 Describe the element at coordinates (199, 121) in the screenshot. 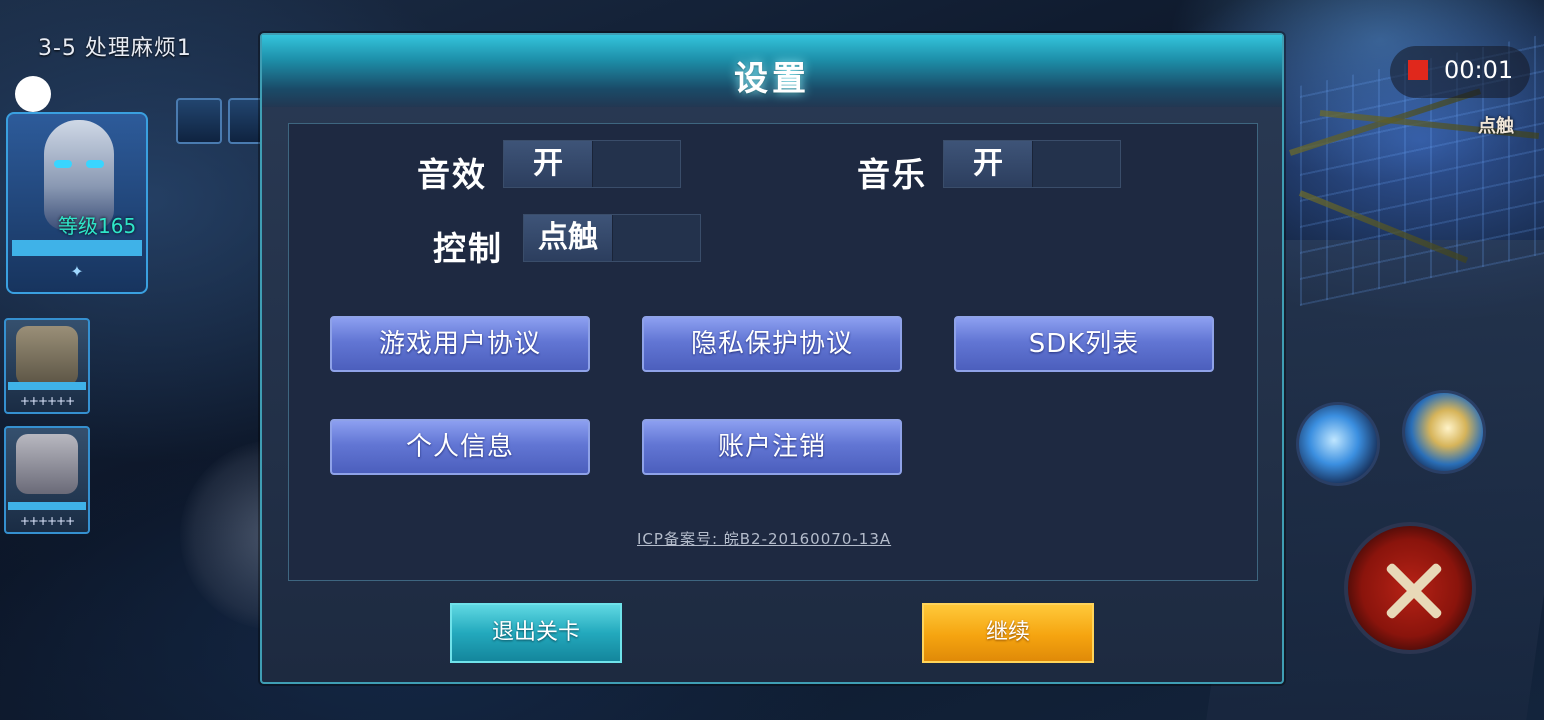

I see `buff-slot-icon` at that location.